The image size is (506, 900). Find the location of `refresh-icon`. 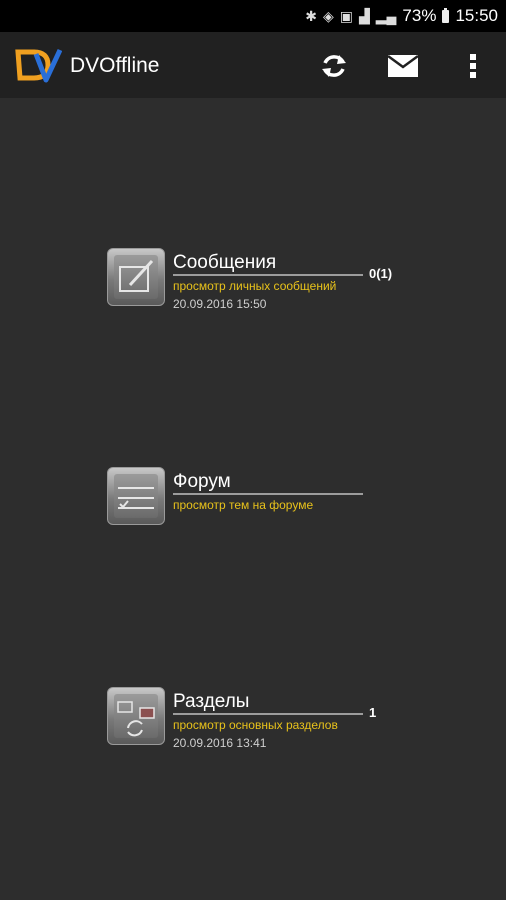

refresh-icon is located at coordinates (334, 66).